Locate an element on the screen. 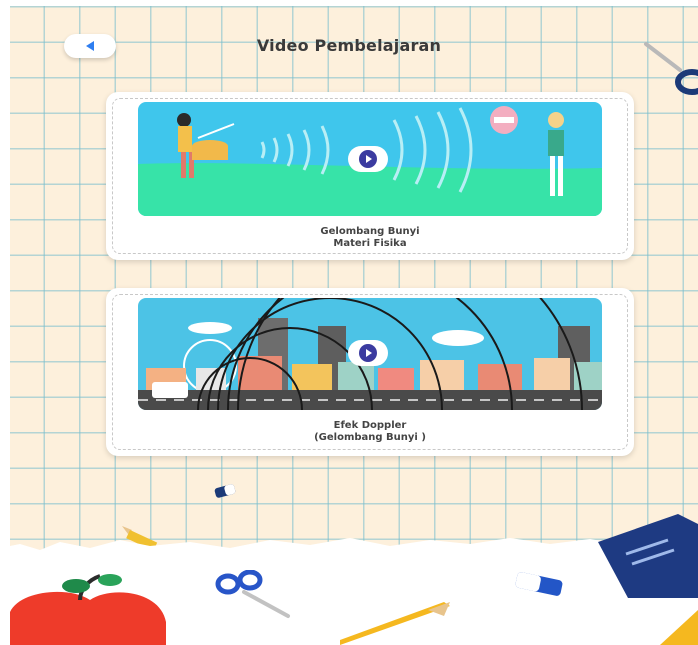 This screenshot has height=645, width=698. notebook-icon is located at coordinates (648, 556).